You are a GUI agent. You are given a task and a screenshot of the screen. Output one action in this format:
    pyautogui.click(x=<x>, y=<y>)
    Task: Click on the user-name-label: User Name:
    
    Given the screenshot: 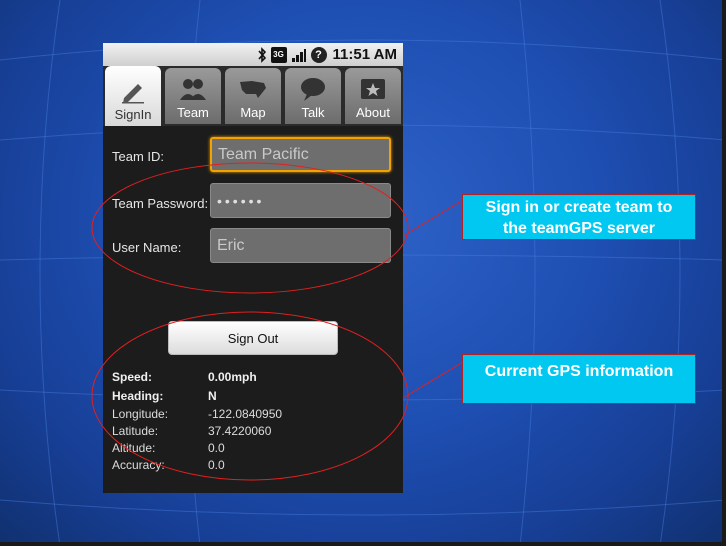 What is the action you would take?
    pyautogui.click(x=147, y=247)
    